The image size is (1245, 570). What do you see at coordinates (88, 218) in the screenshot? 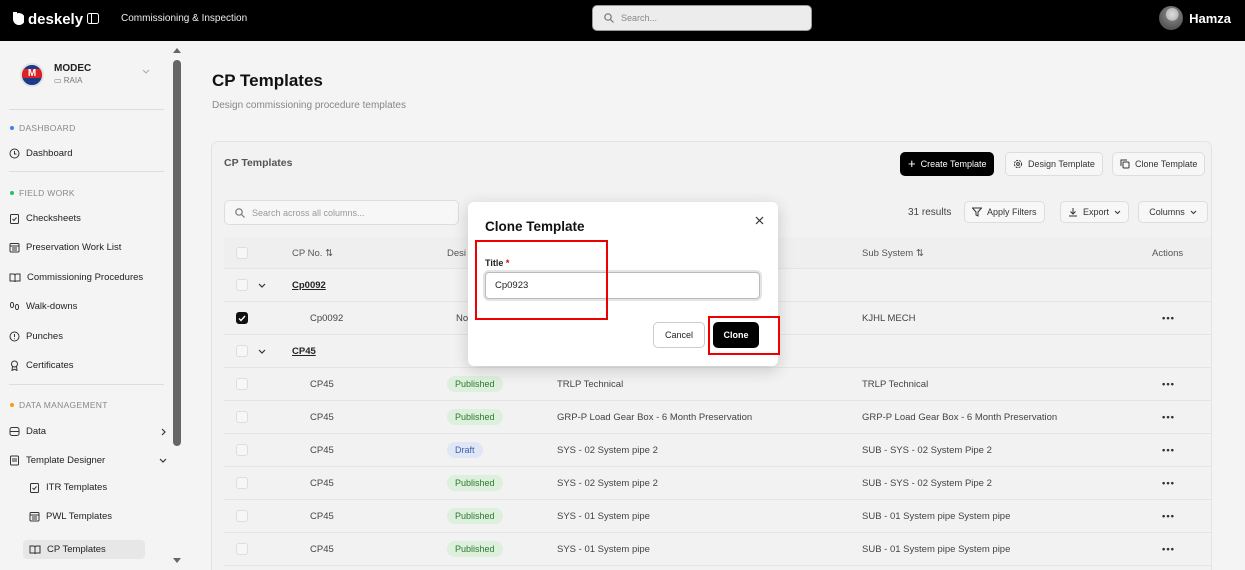
I see `sidebar-item-checksheets: Checksheets` at bounding box center [88, 218].